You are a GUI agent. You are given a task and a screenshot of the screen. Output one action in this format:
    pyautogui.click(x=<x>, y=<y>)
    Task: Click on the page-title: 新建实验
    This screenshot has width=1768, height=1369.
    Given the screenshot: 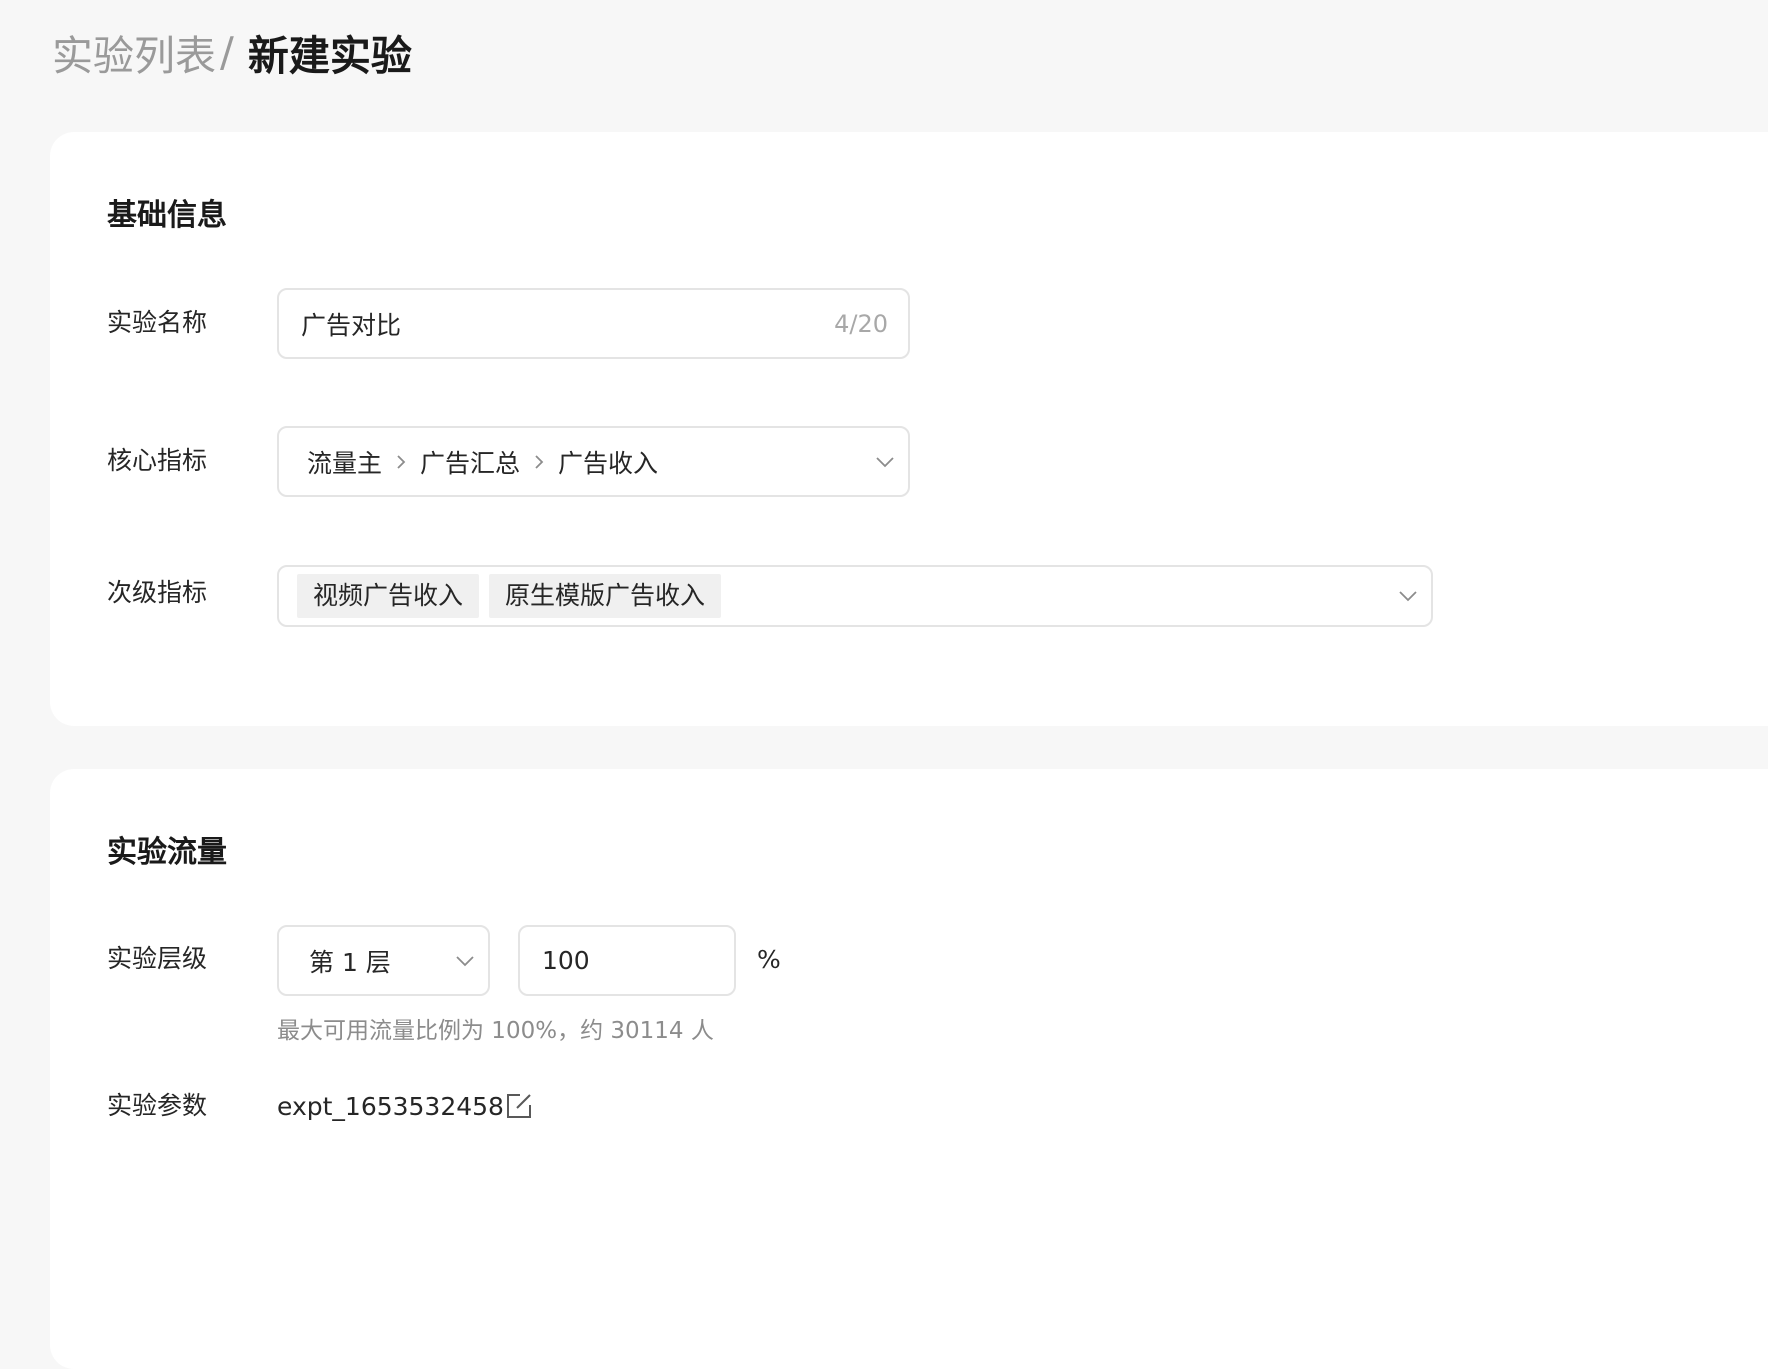 What is the action you would take?
    pyautogui.click(x=329, y=56)
    